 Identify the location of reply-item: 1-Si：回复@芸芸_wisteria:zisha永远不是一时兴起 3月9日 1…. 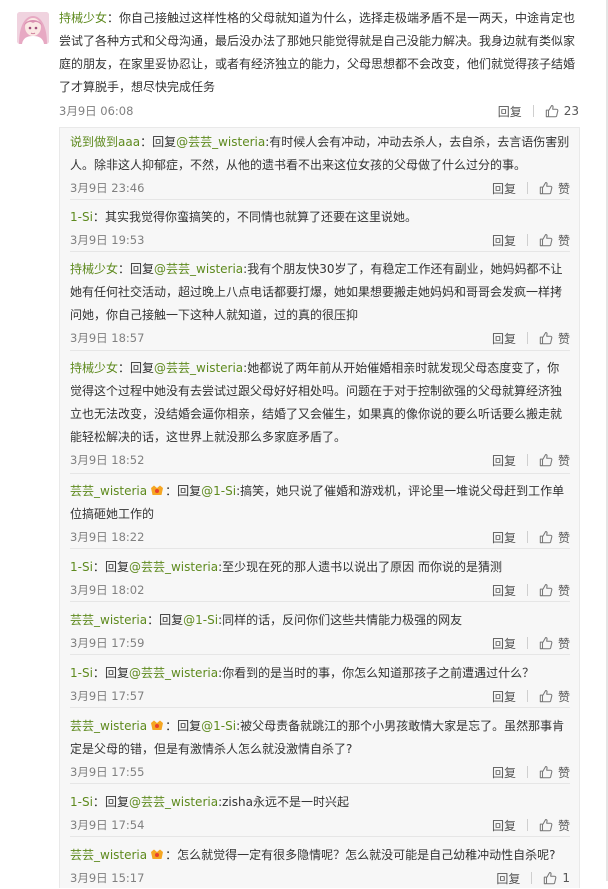
(320, 814).